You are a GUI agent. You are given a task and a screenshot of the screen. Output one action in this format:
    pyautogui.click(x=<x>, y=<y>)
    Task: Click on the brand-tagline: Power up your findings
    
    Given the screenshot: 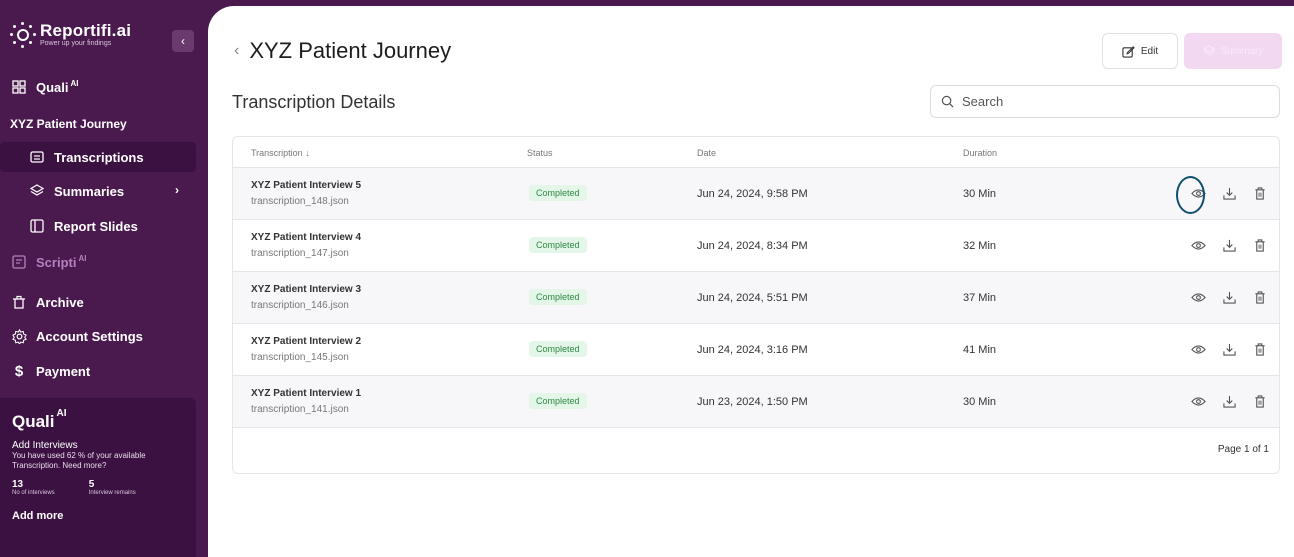 What is the action you would take?
    pyautogui.click(x=76, y=43)
    